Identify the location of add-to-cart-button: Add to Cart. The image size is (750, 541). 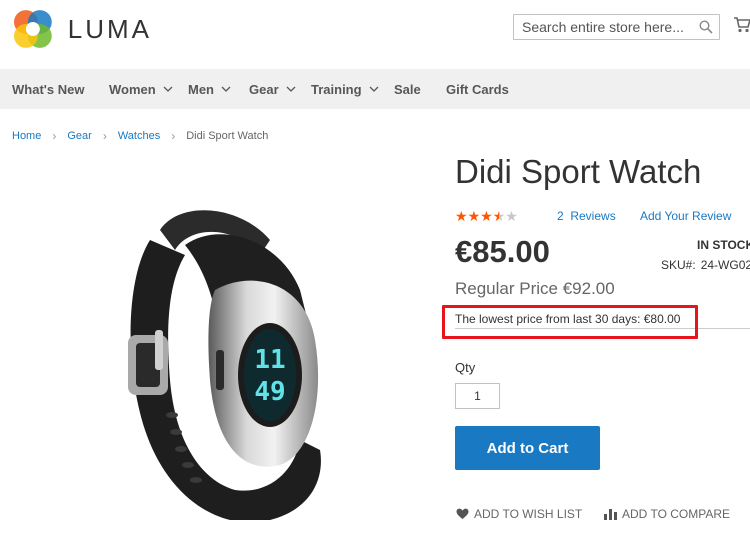
(527, 448).